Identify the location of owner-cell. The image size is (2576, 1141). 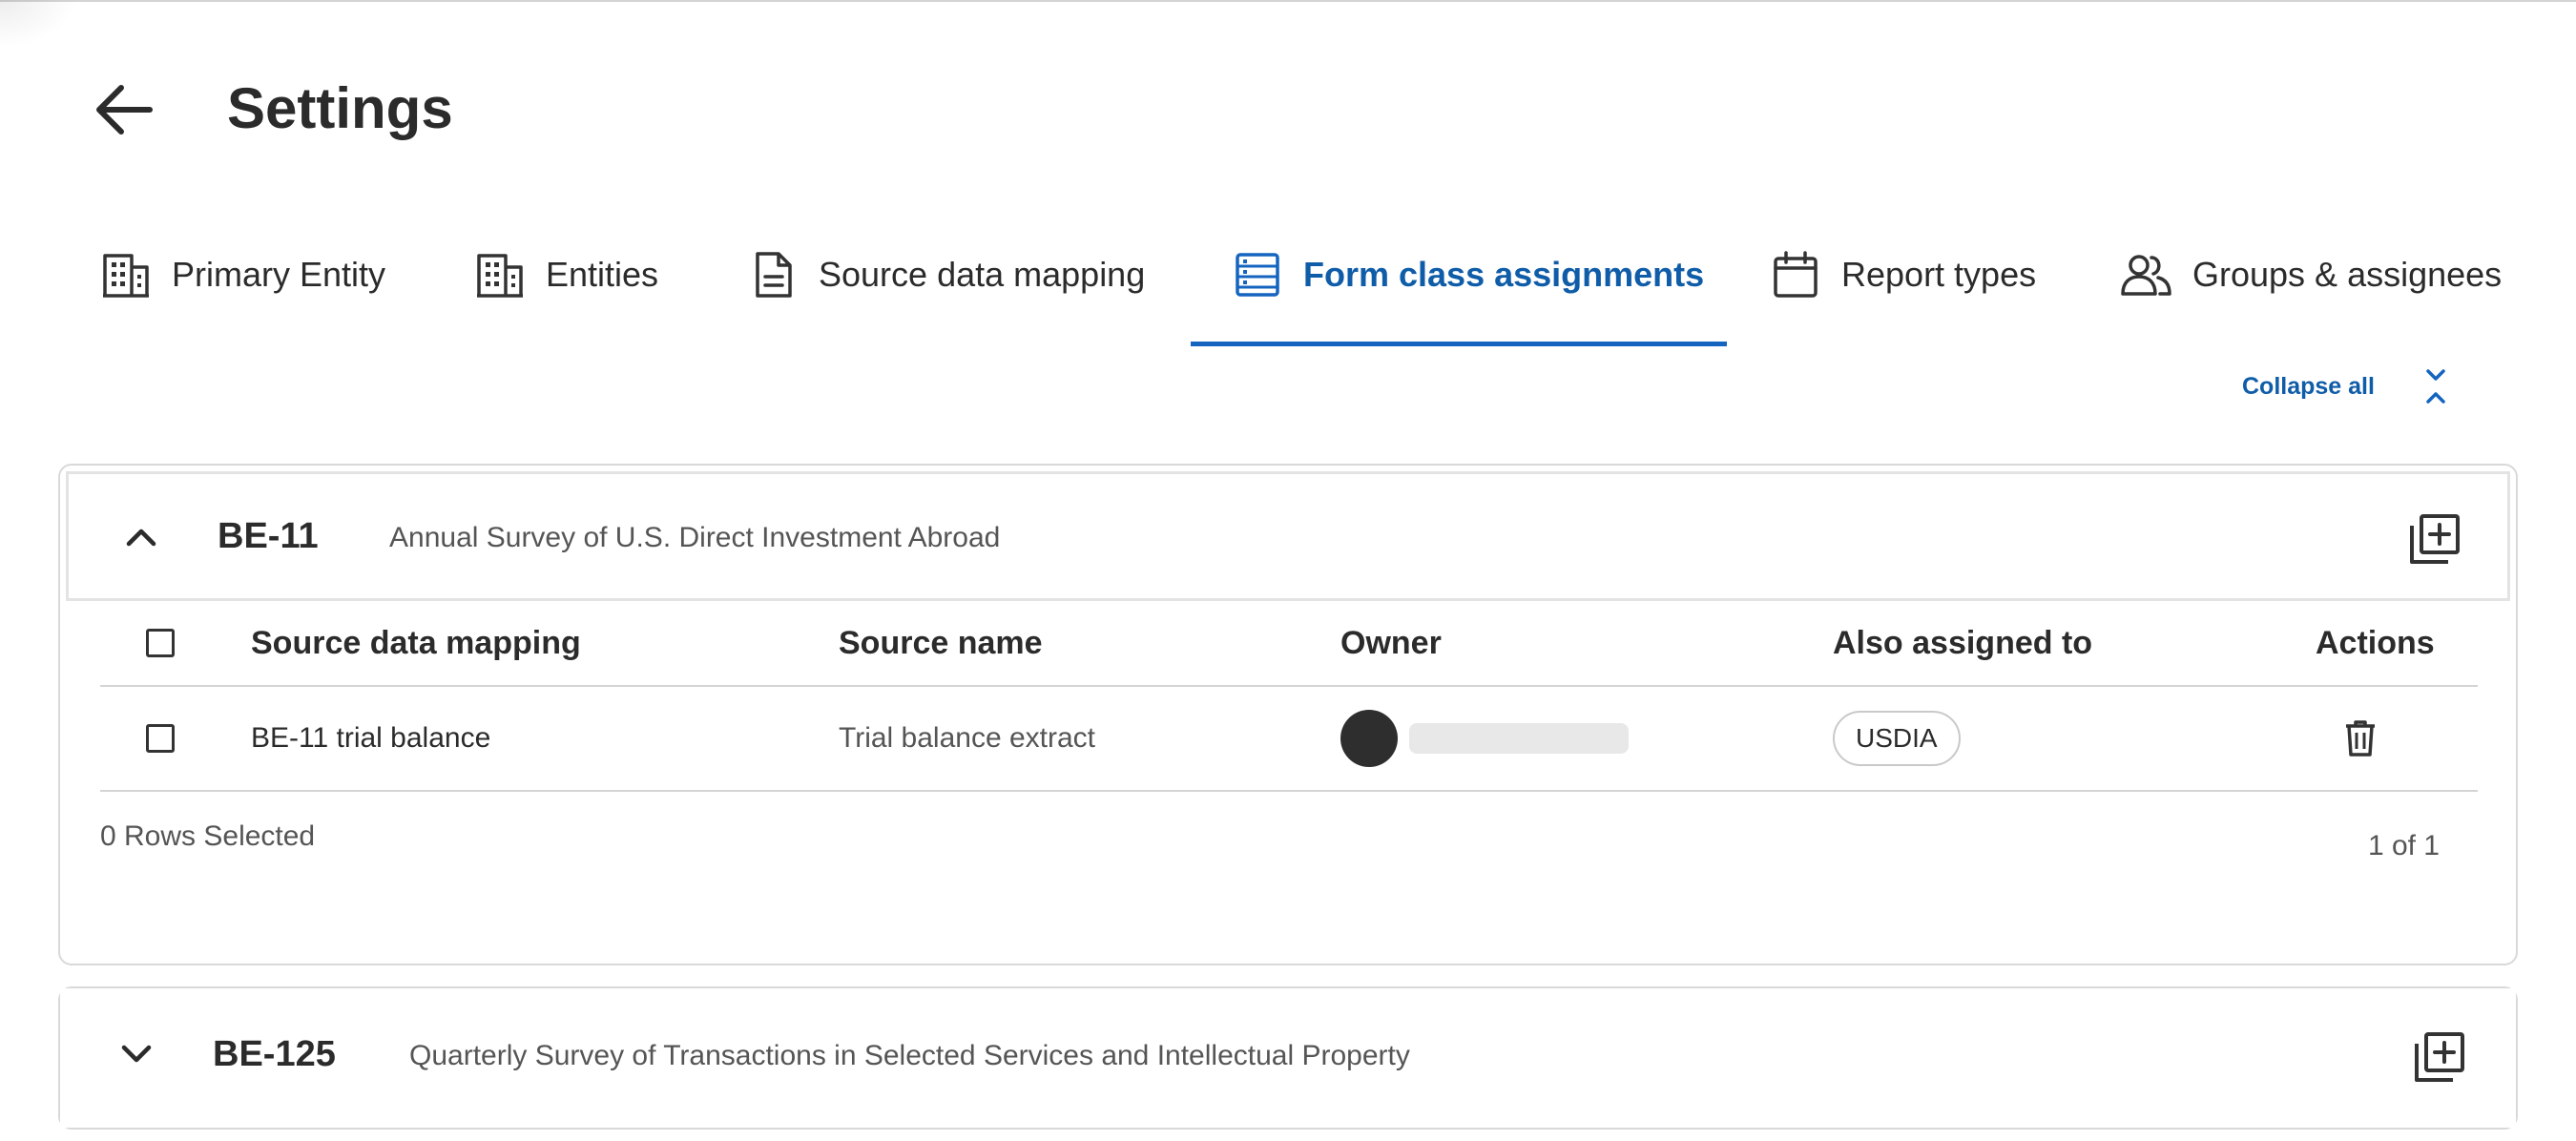
(1484, 738).